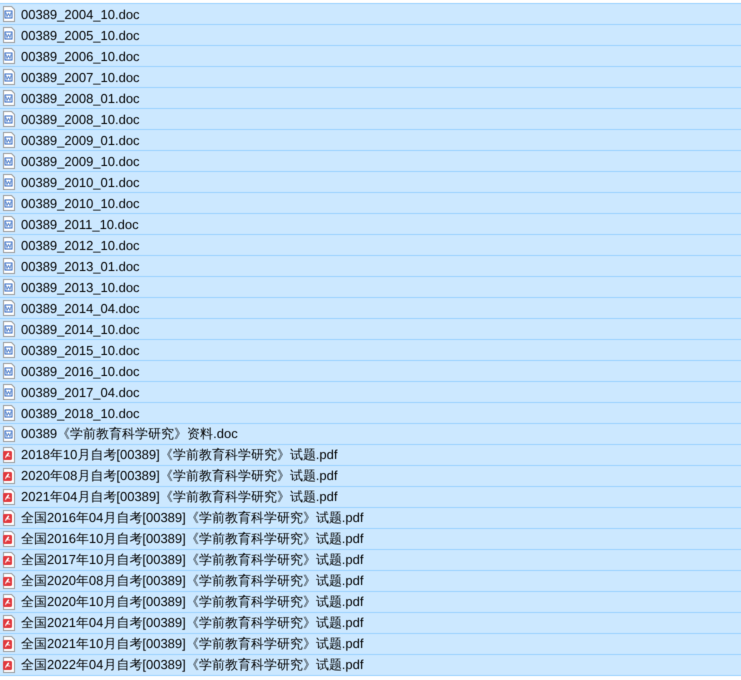 The width and height of the screenshot is (741, 680). Describe the element at coordinates (80, 308) in the screenshot. I see `file-name: 00389_2014_04.doc` at that location.